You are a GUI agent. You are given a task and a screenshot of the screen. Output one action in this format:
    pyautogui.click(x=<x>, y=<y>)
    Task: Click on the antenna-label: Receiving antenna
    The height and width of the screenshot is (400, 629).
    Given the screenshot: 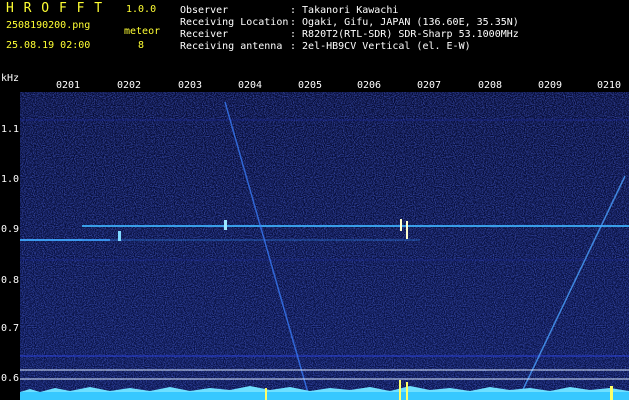 What is the action you would take?
    pyautogui.click(x=231, y=46)
    